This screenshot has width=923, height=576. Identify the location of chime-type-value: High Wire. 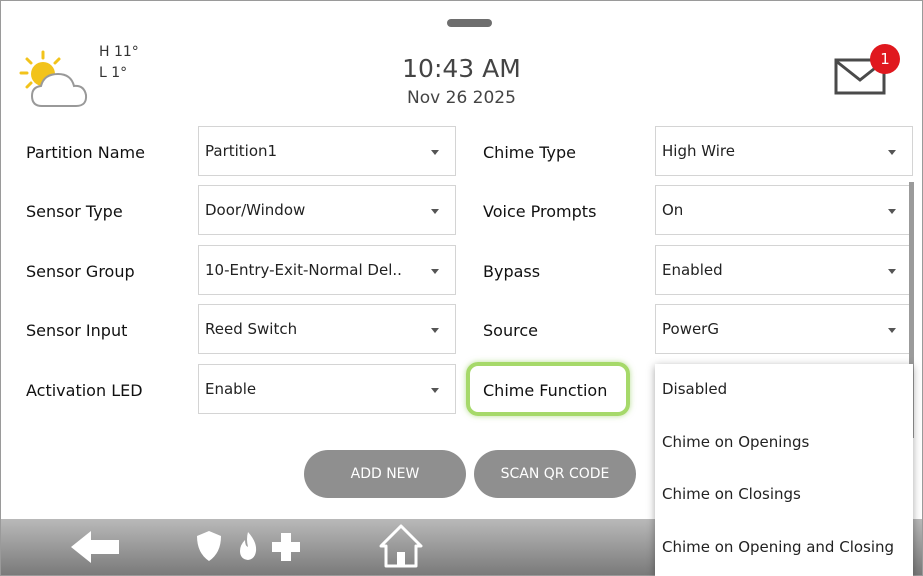
(698, 151).